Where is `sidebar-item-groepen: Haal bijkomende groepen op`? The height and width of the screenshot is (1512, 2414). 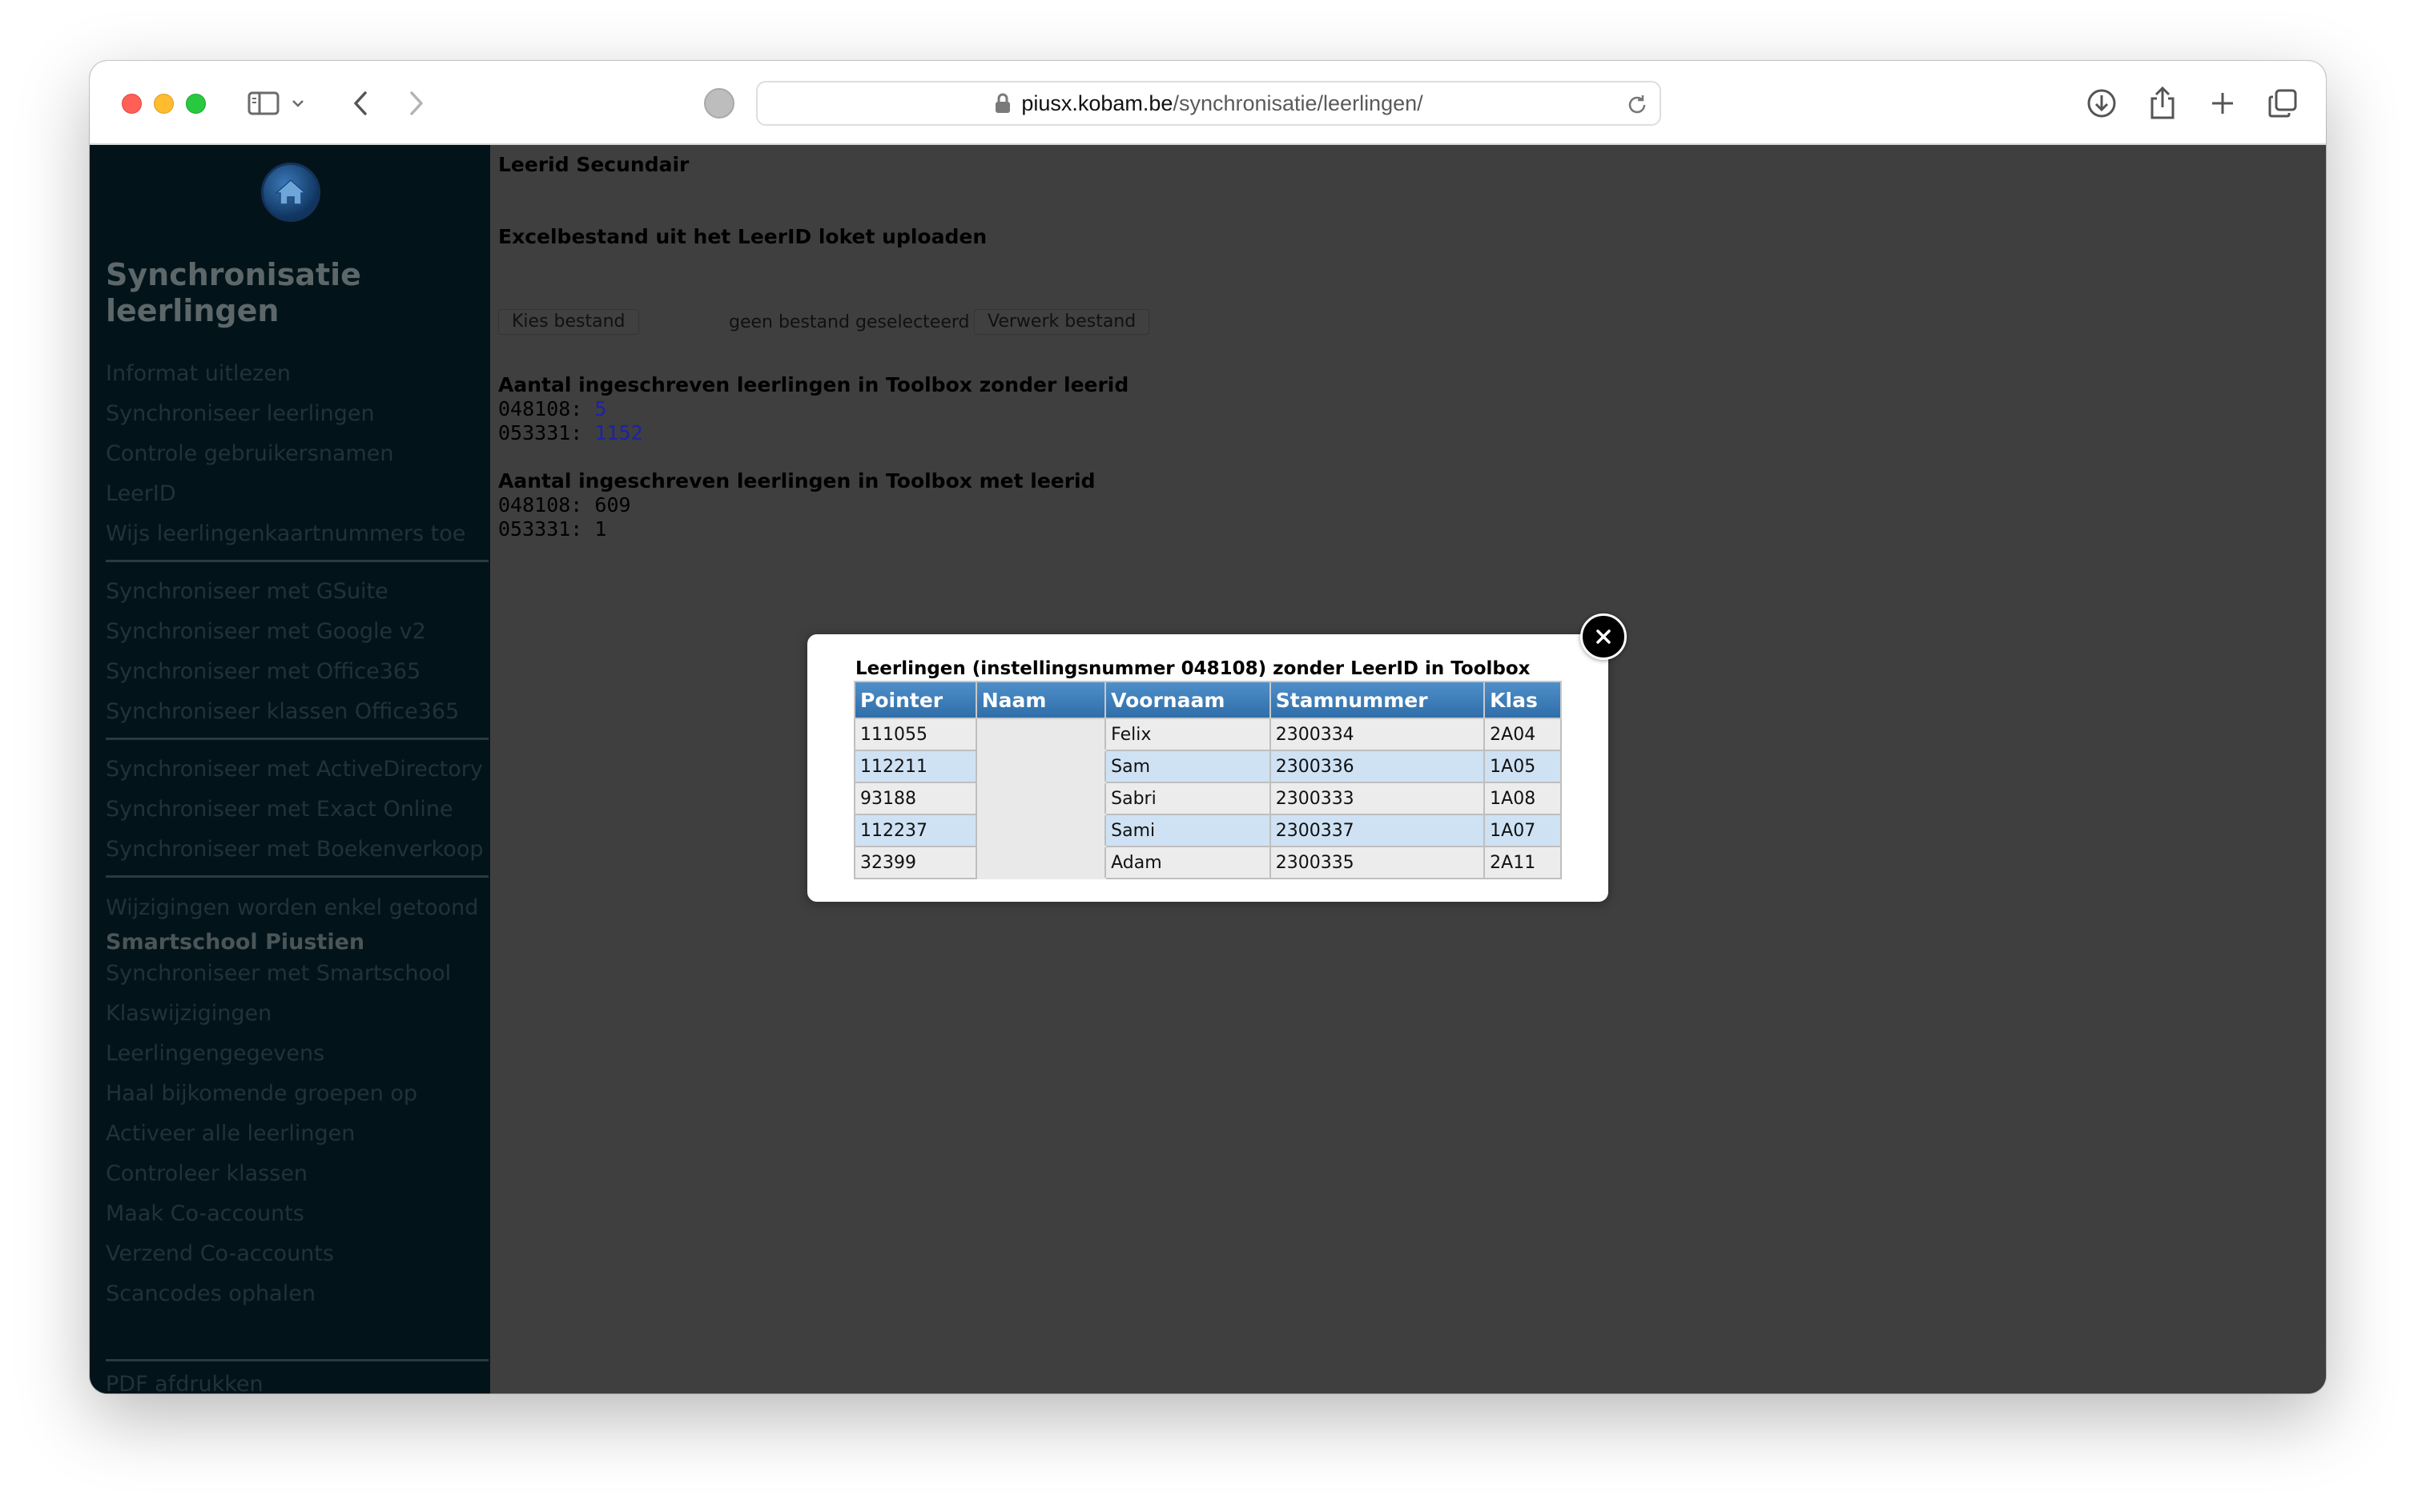
sidebar-item-groepen: Haal bijkomende groepen op is located at coordinates (261, 1093).